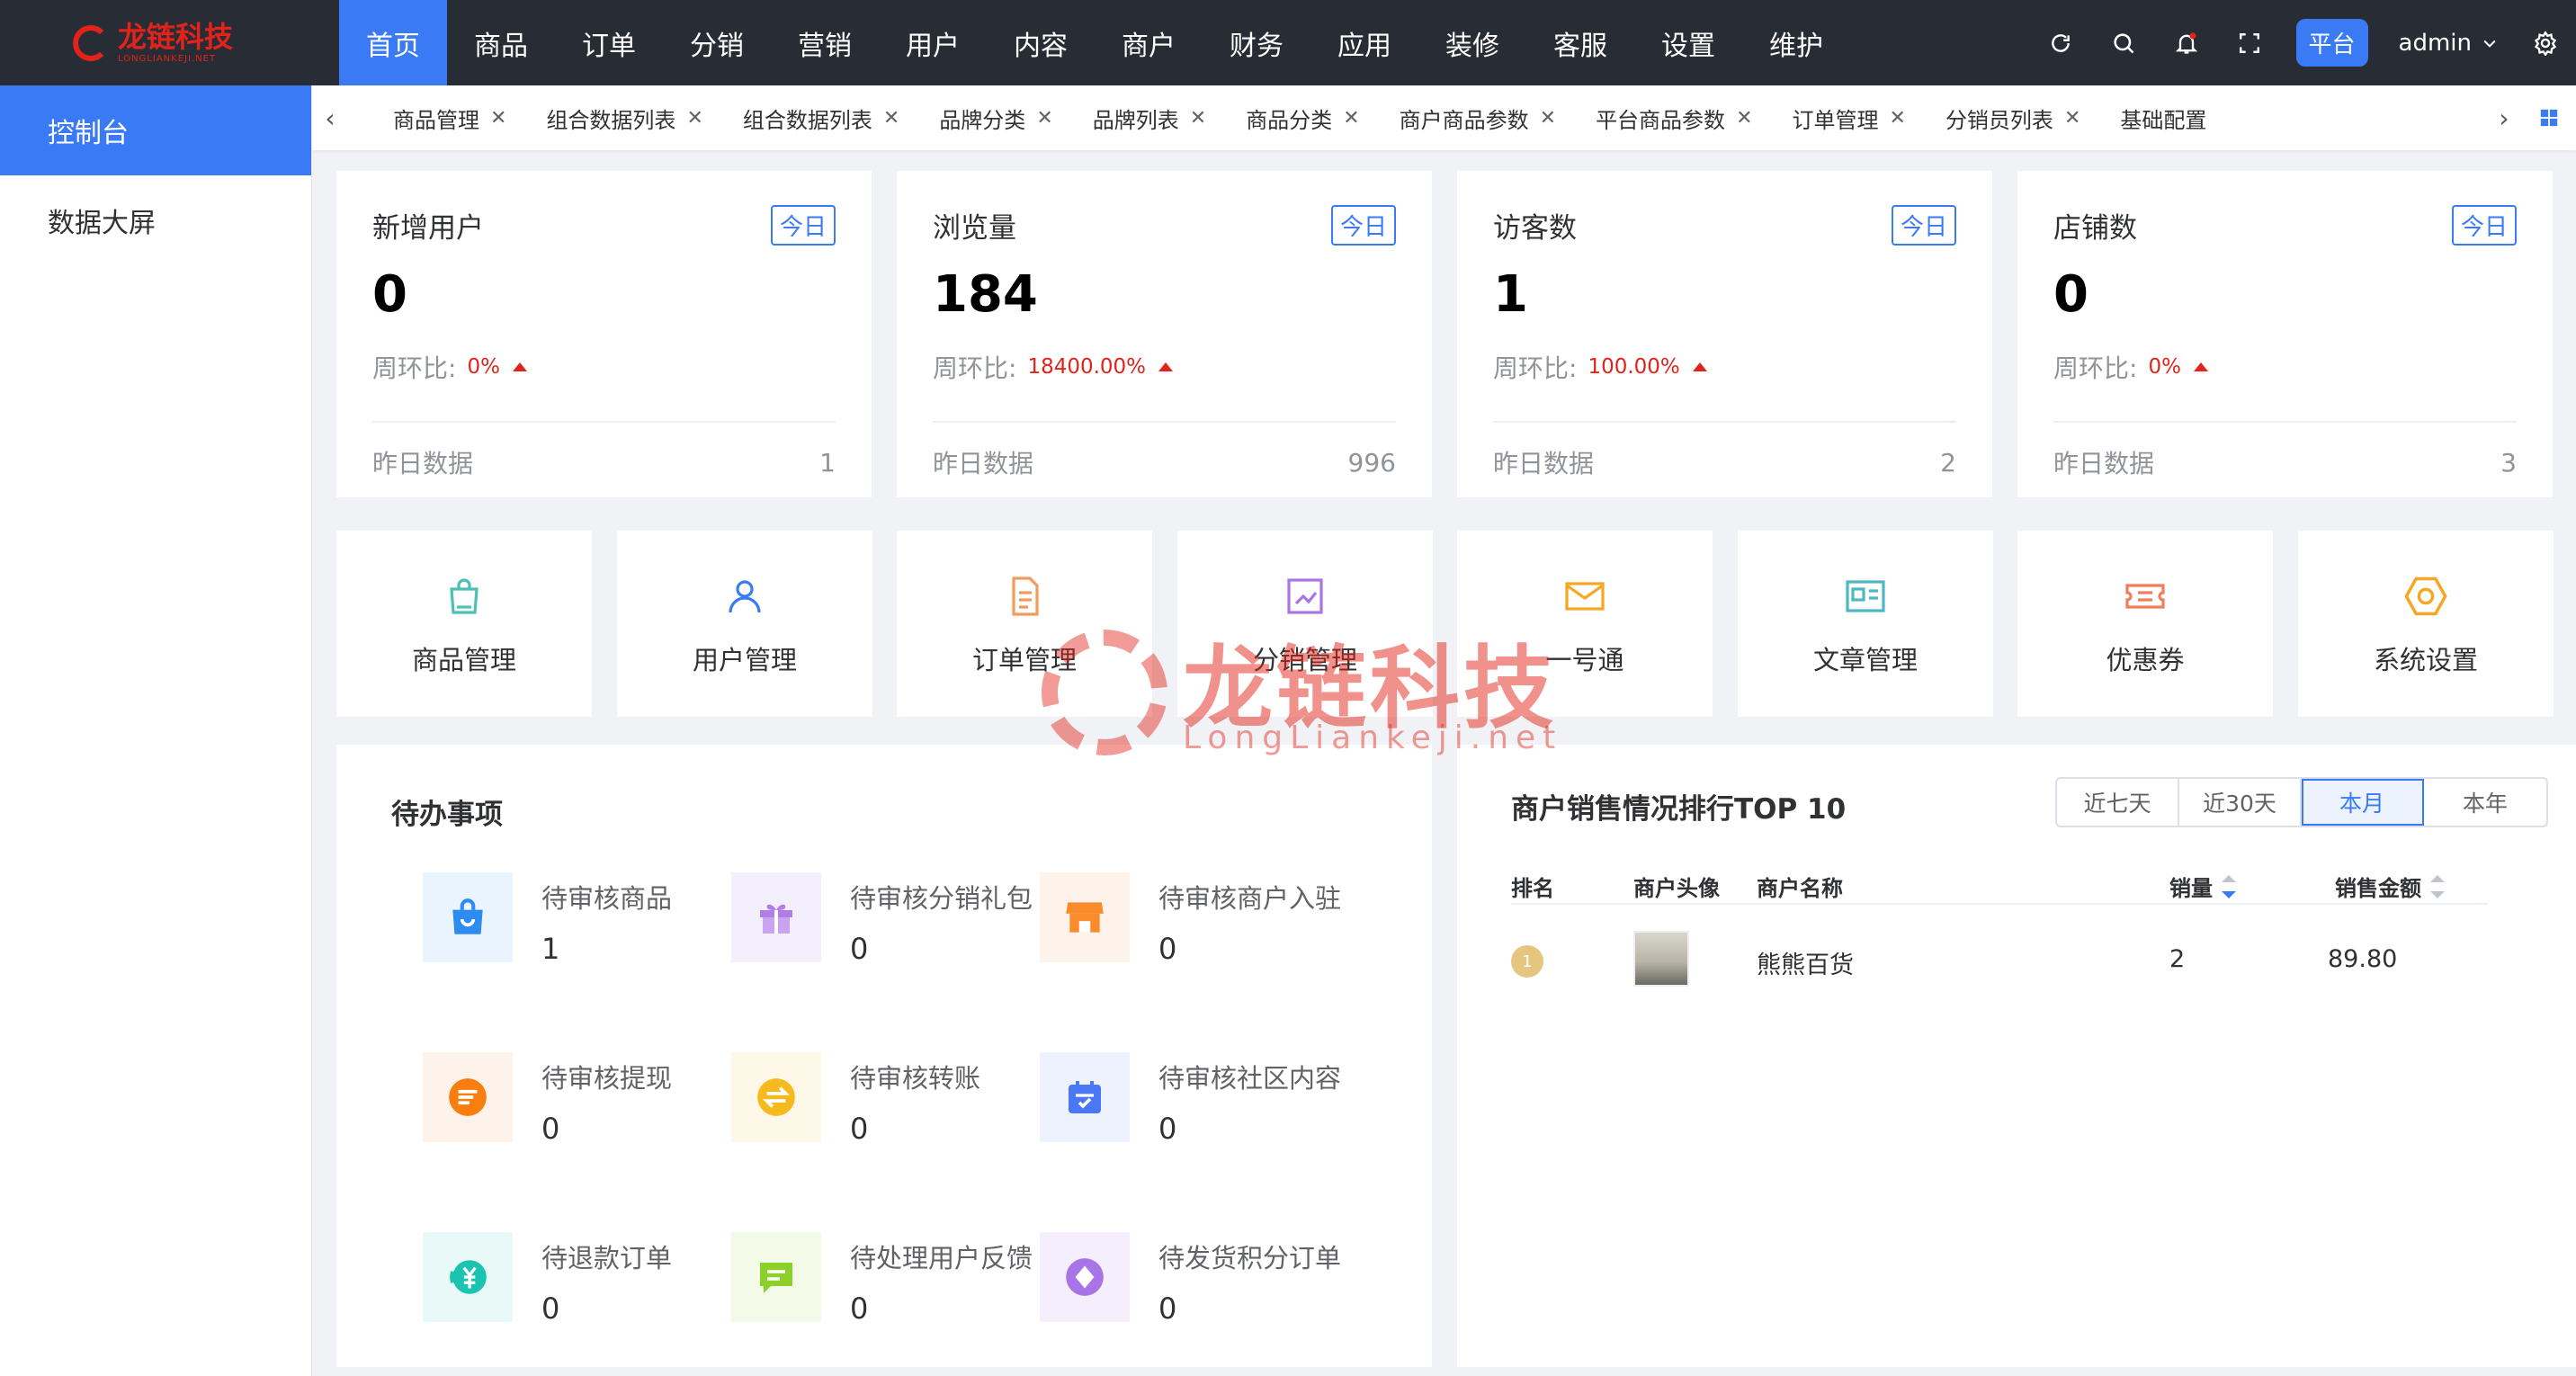 The image size is (2576, 1376). I want to click on tabs-scroll-left-icon: ‹, so click(330, 117).